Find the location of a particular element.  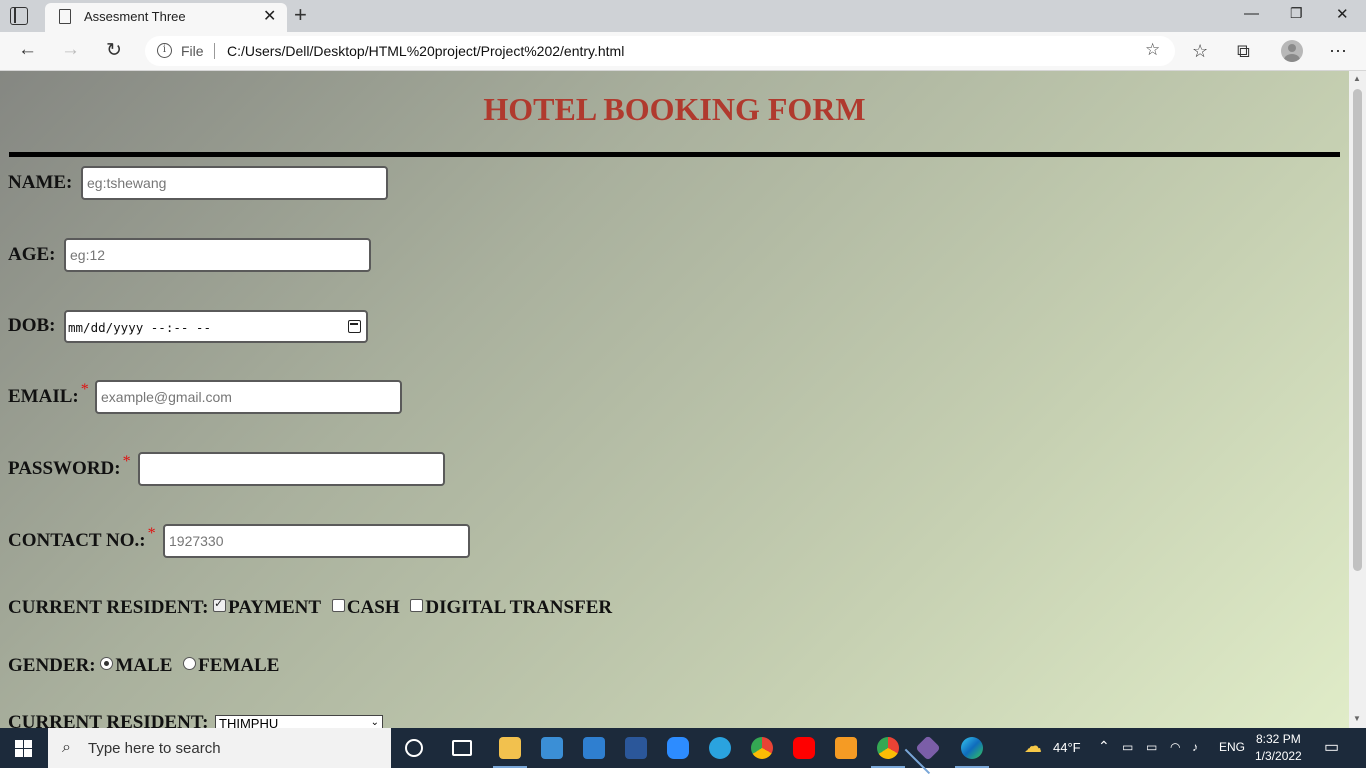

more-options-icon: ⋯ is located at coordinates (1338, 51).